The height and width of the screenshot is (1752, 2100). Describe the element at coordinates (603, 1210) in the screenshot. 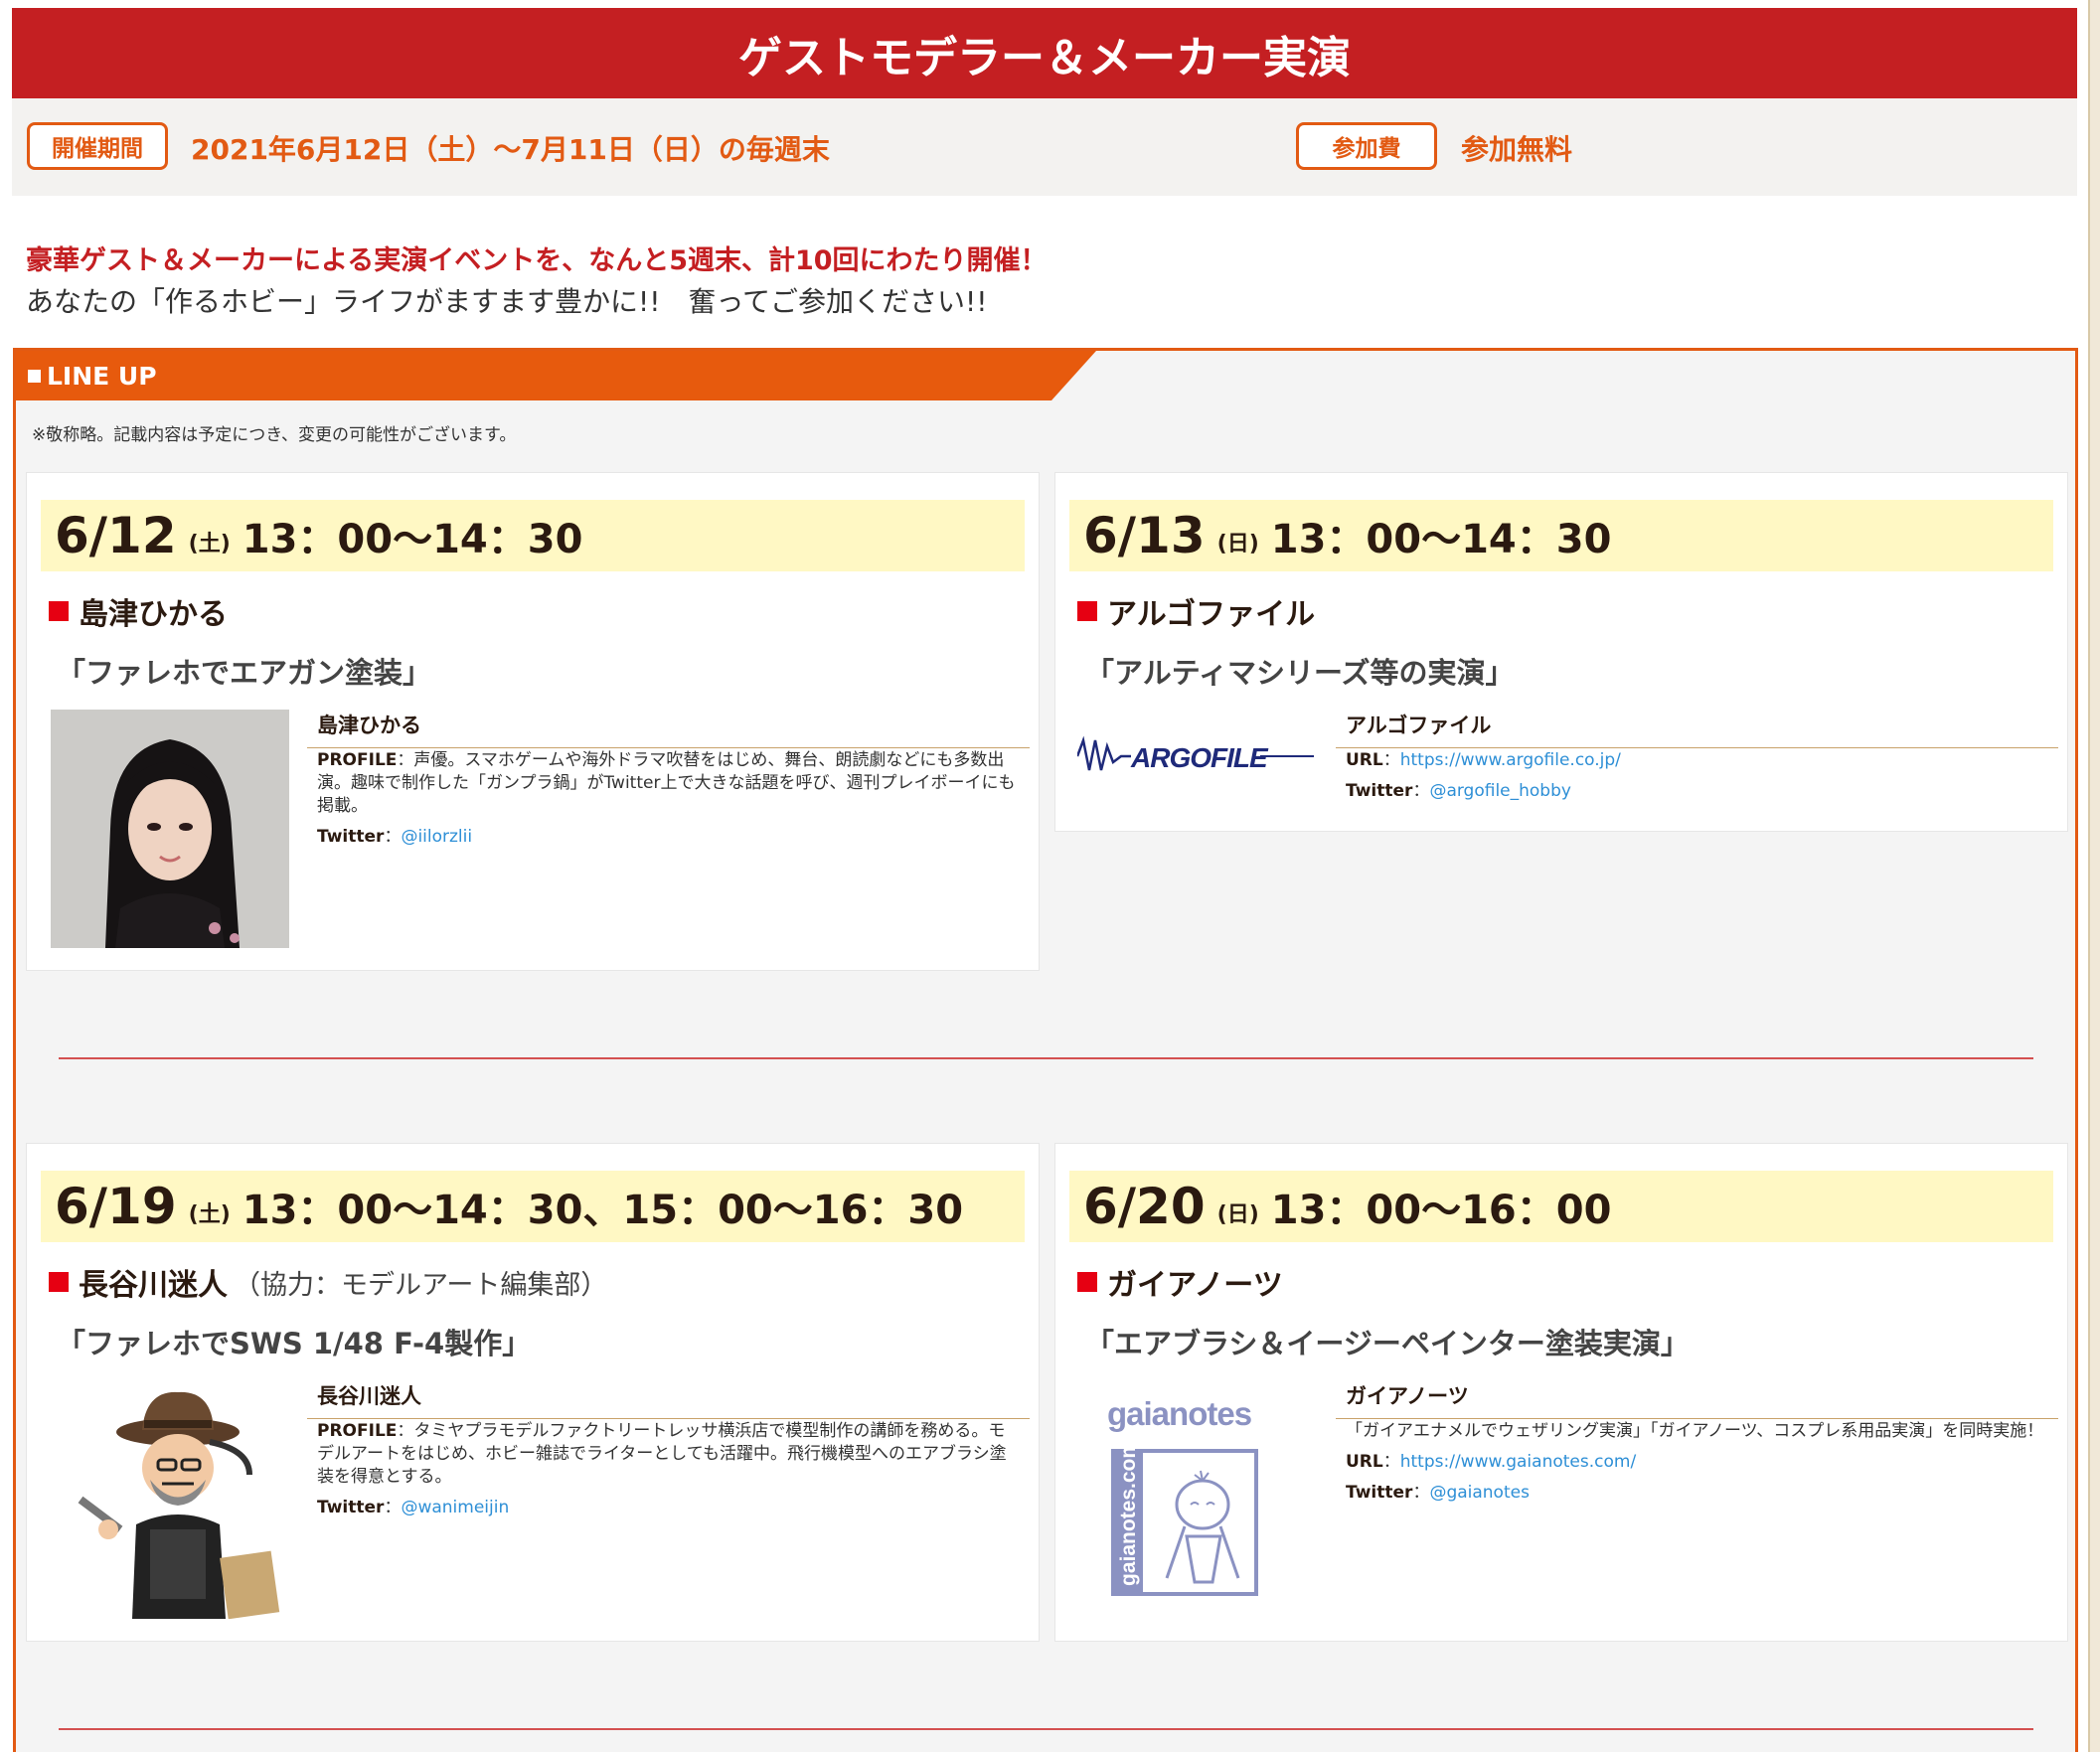

I see `event-time: 13：00～14：30、15：00～16：30` at that location.